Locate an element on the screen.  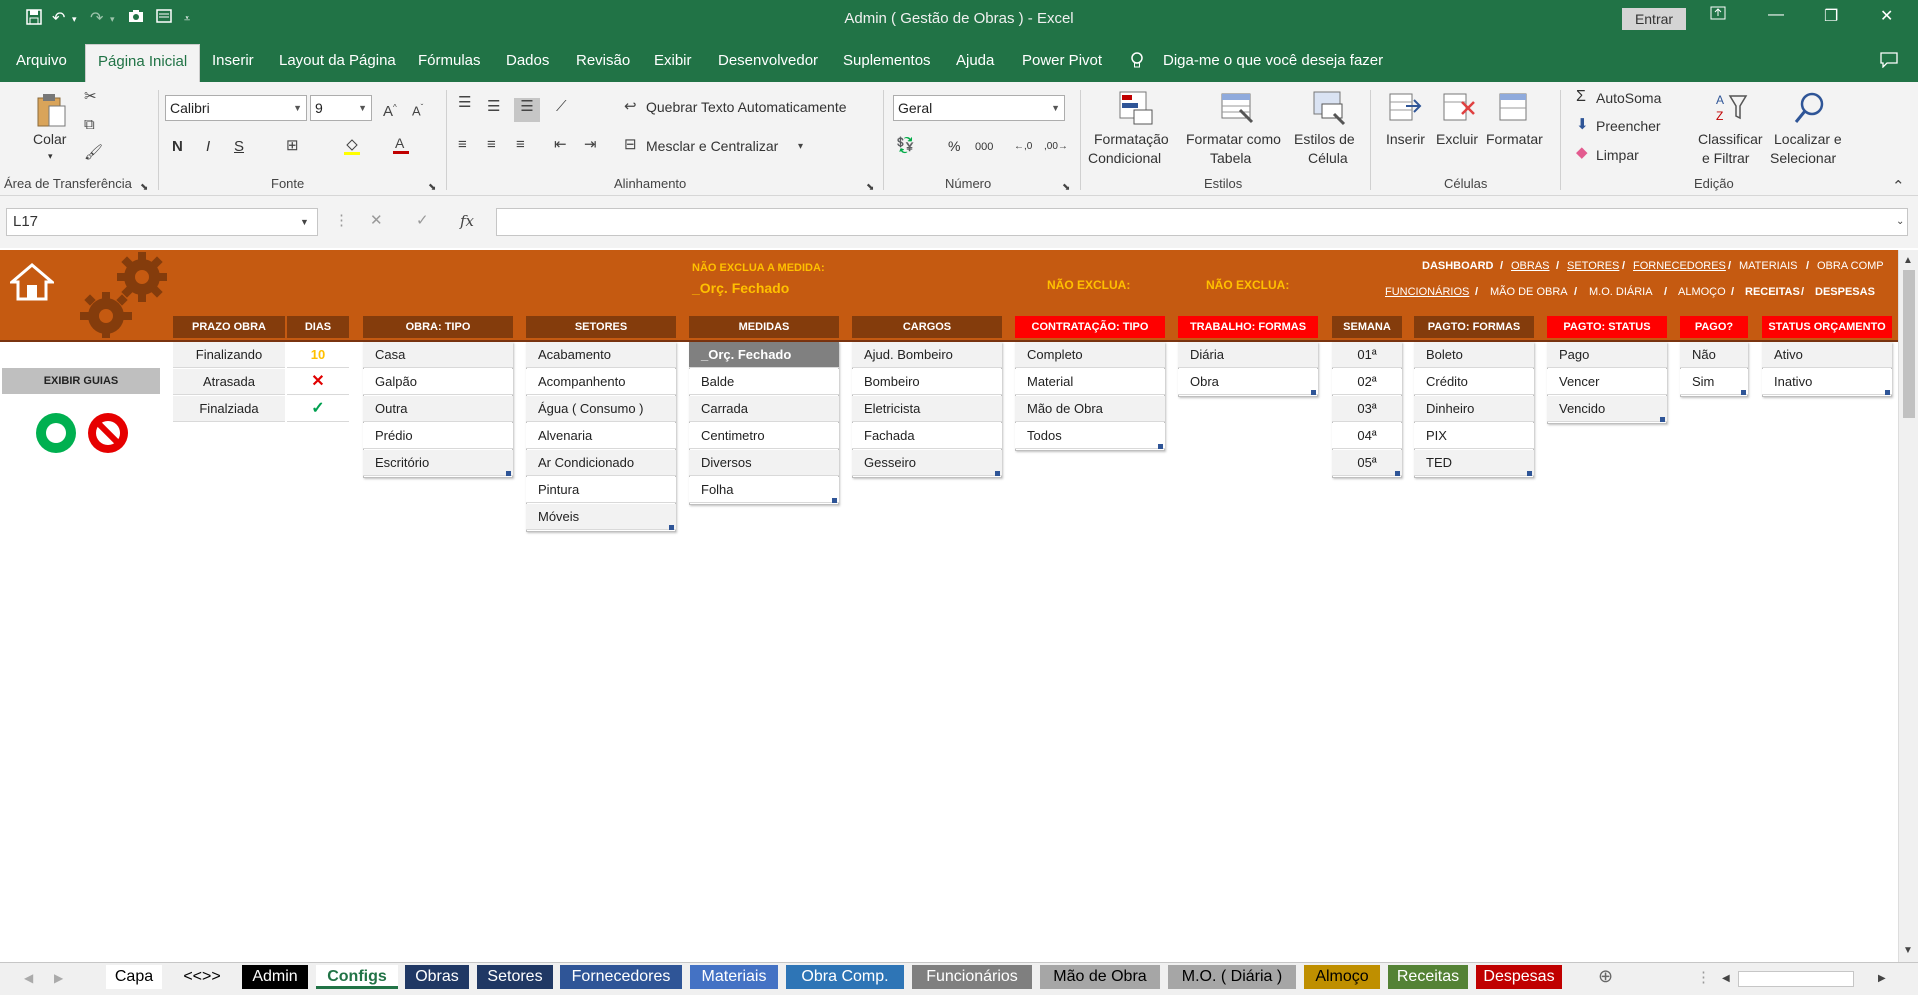
tab-pagina-inicial: Página Inicial is located at coordinates (143, 63).